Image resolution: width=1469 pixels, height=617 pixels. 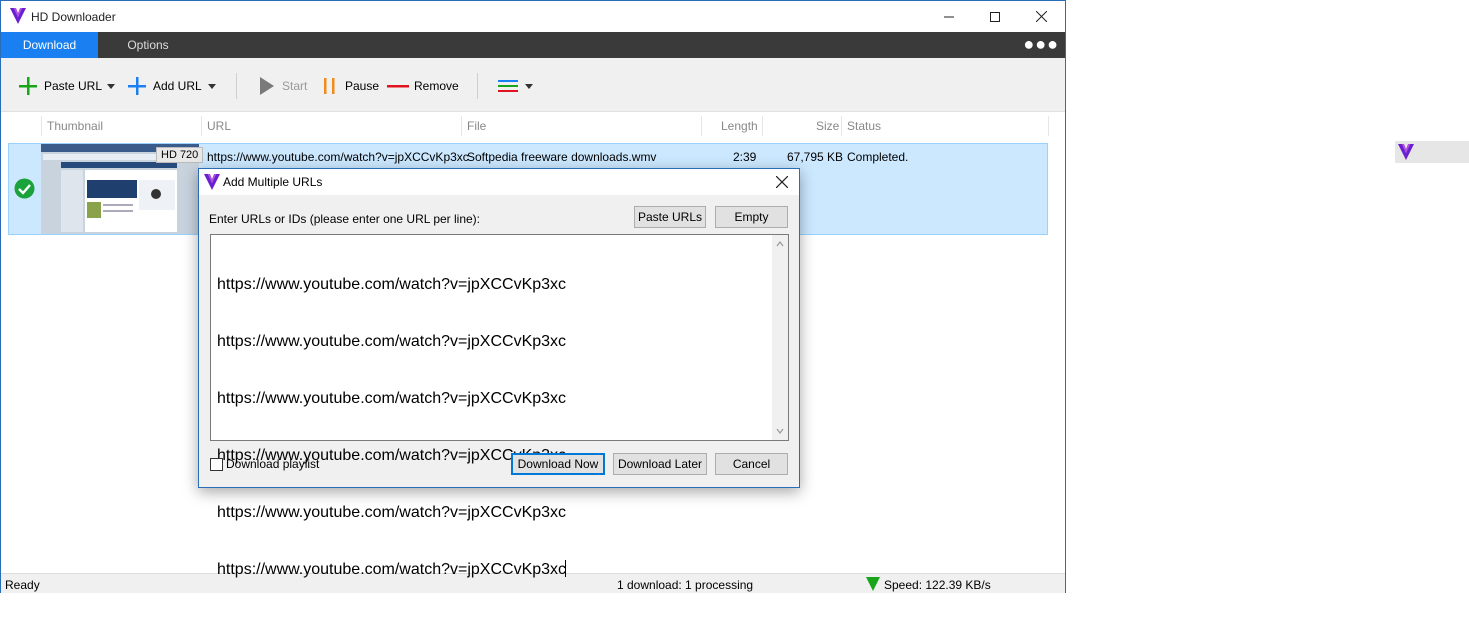 What do you see at coordinates (216, 464) in the screenshot?
I see `download-playlist-checkbox` at bounding box center [216, 464].